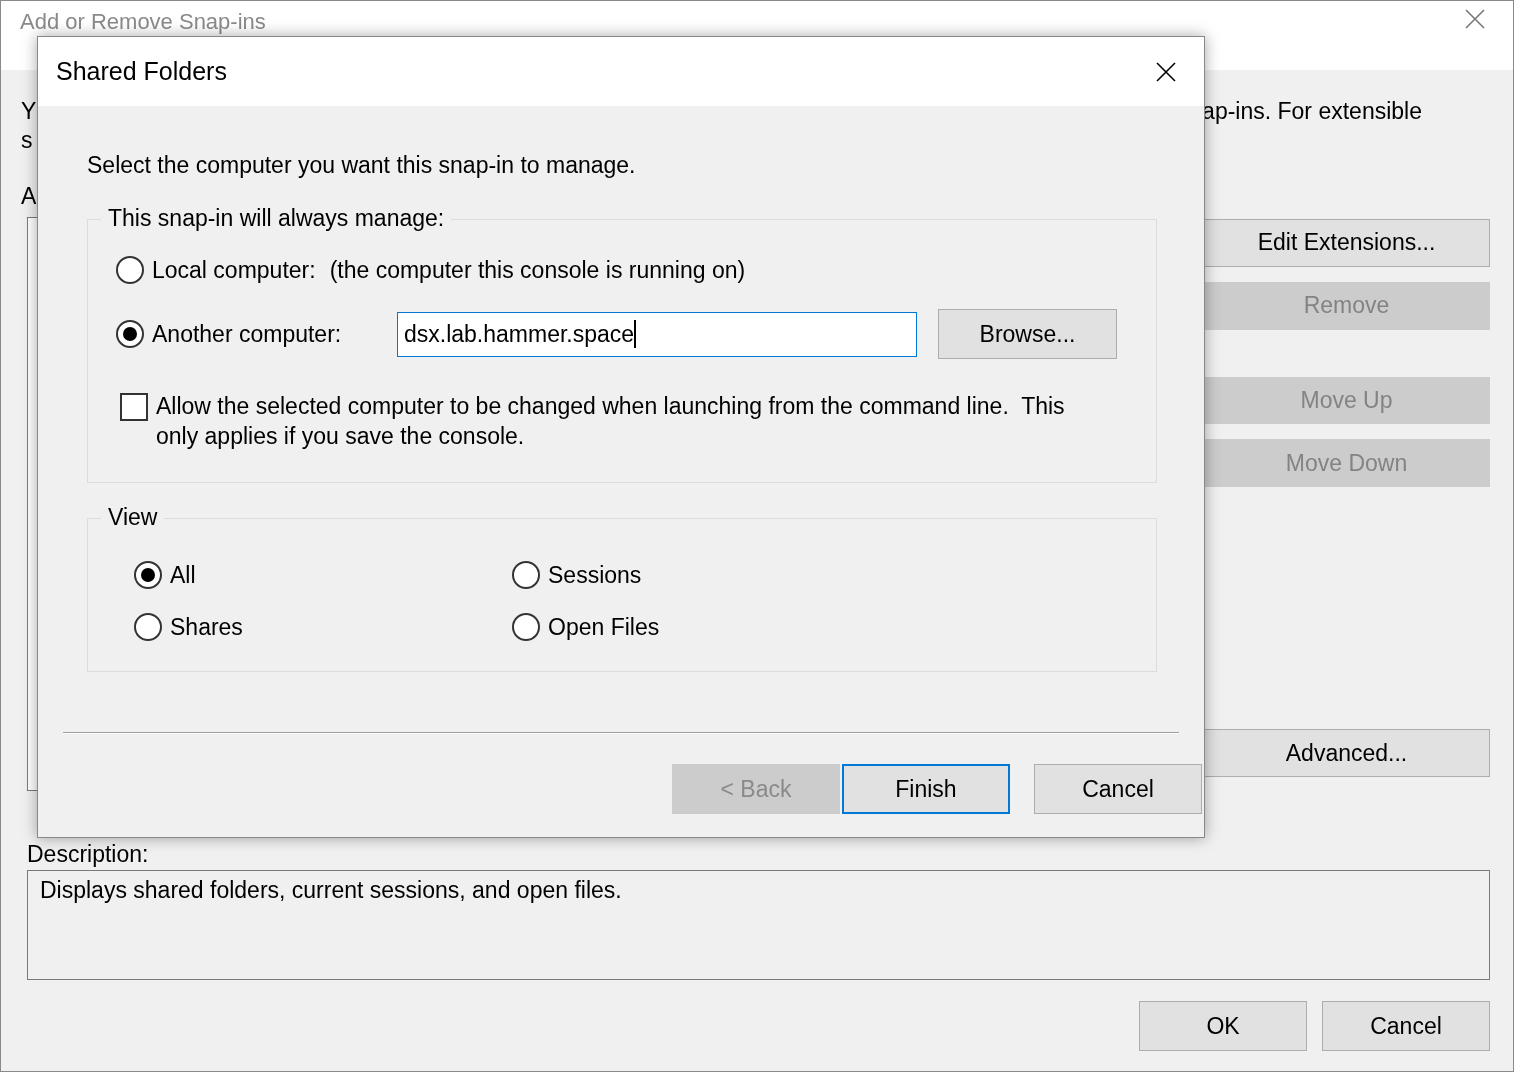 The height and width of the screenshot is (1072, 1514). I want to click on finish-button: Finish, so click(926, 789).